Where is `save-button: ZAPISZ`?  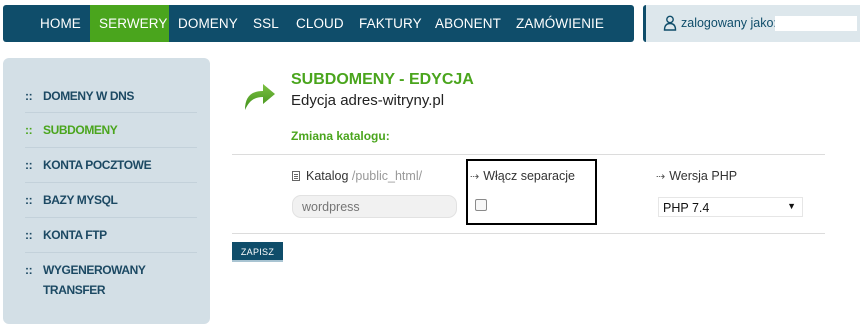 save-button: ZAPISZ is located at coordinates (257, 252).